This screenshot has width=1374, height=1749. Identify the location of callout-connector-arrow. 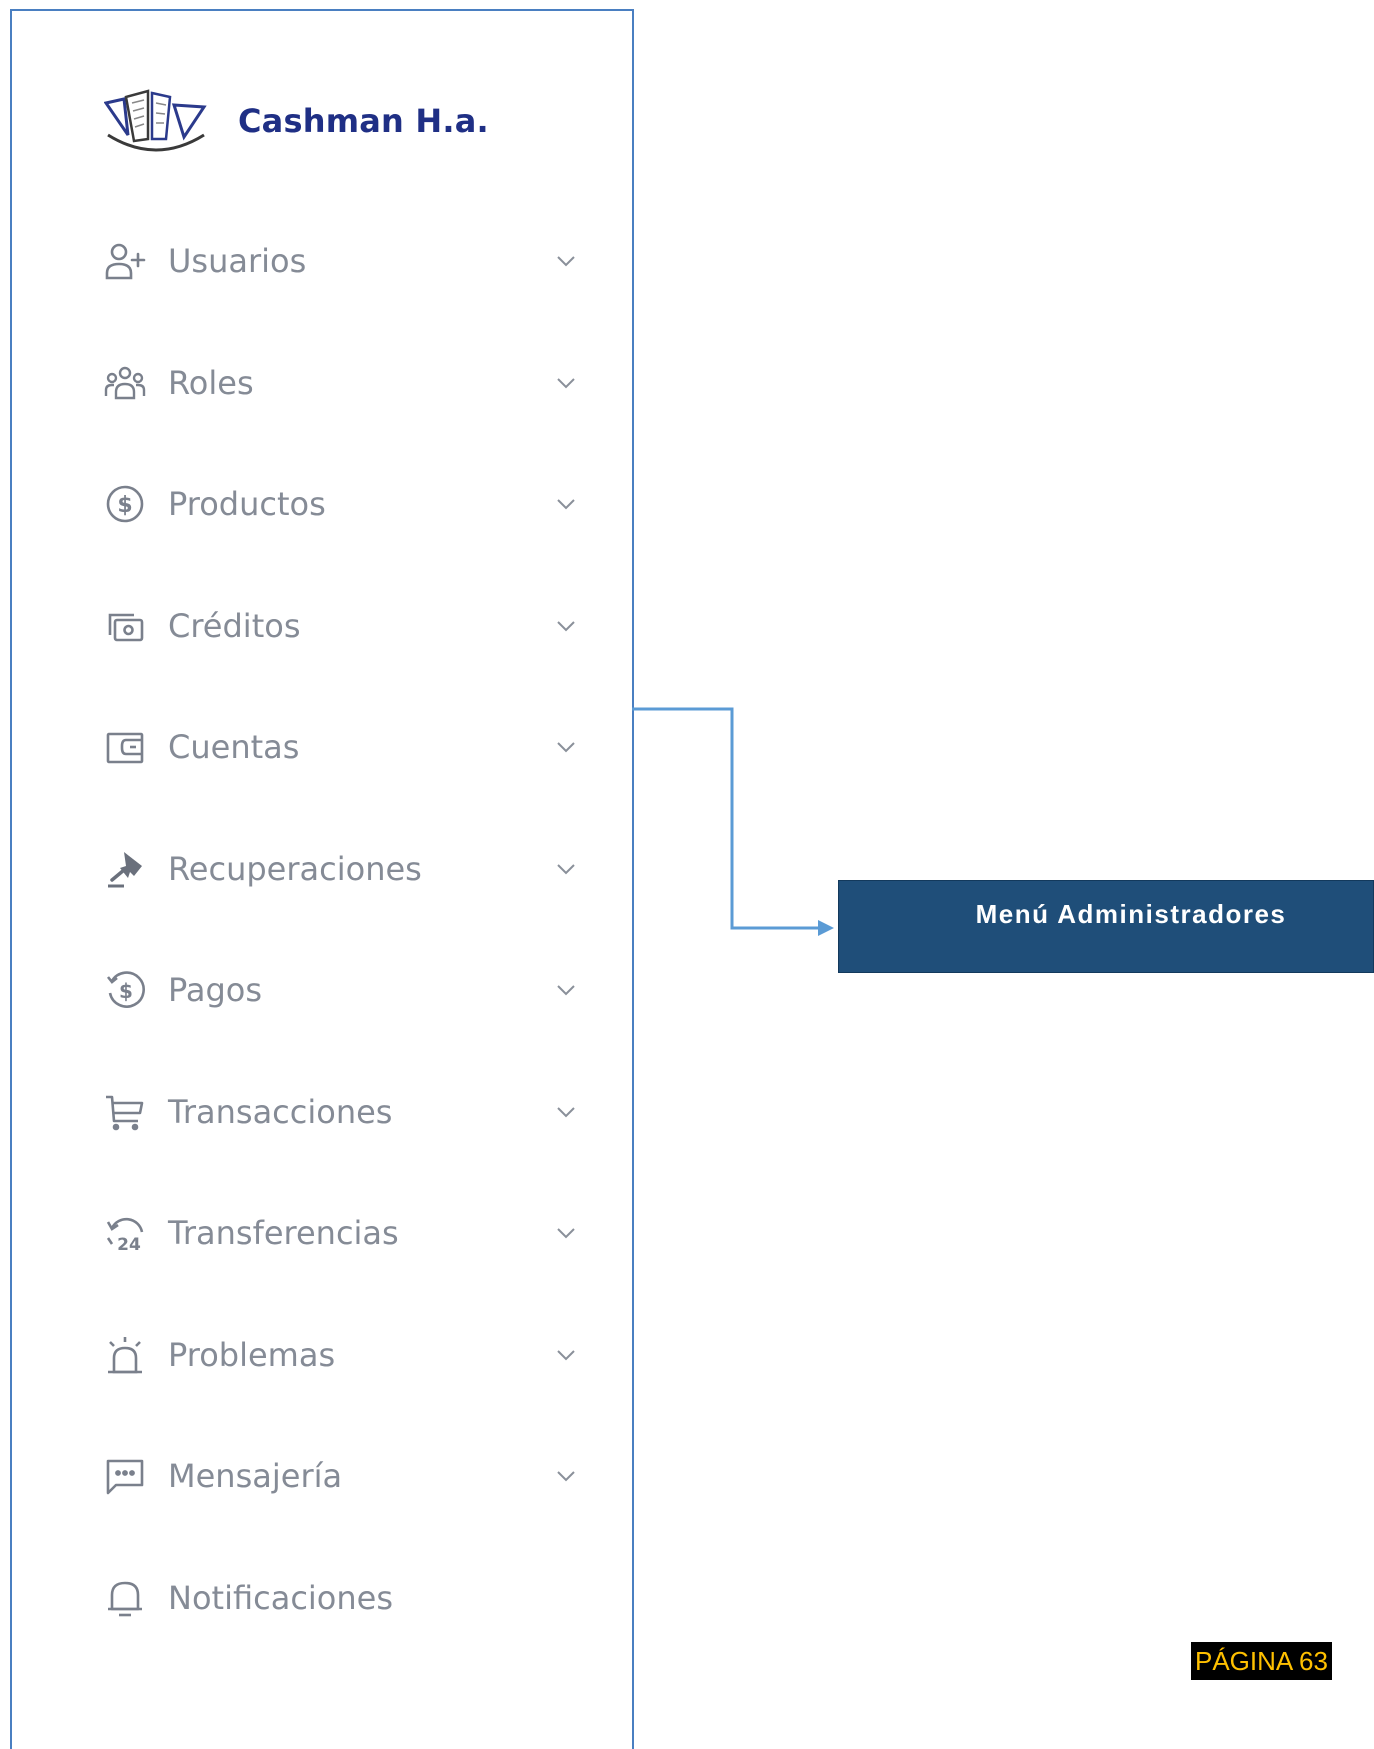
(733, 821).